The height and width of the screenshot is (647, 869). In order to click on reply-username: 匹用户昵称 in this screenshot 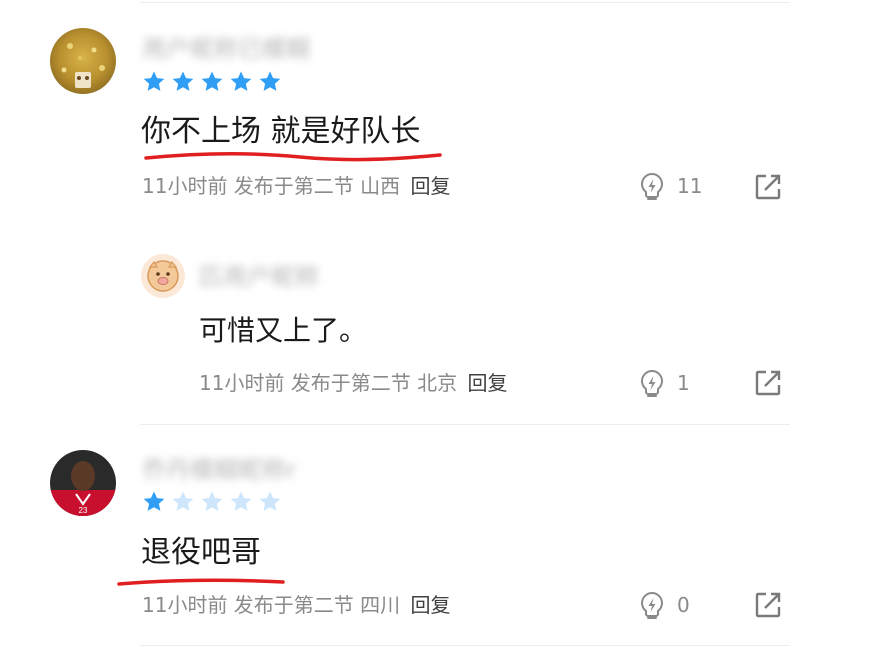, I will do `click(259, 277)`.